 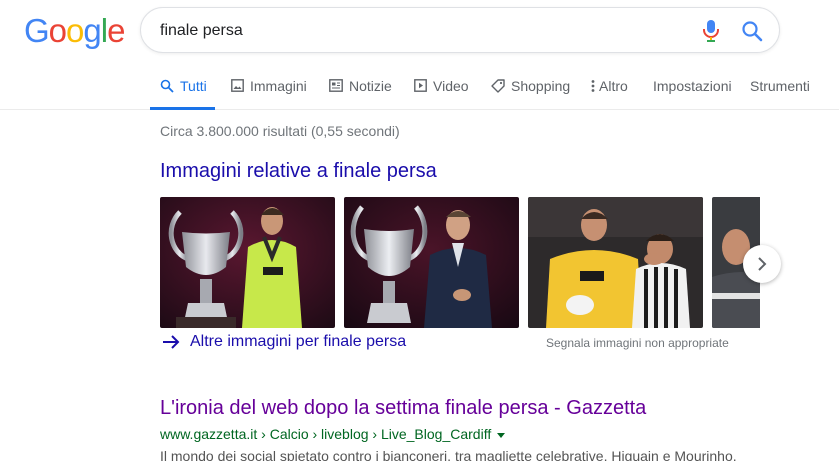 What do you see at coordinates (37, 30) in the screenshot?
I see `logo-letter: G` at bounding box center [37, 30].